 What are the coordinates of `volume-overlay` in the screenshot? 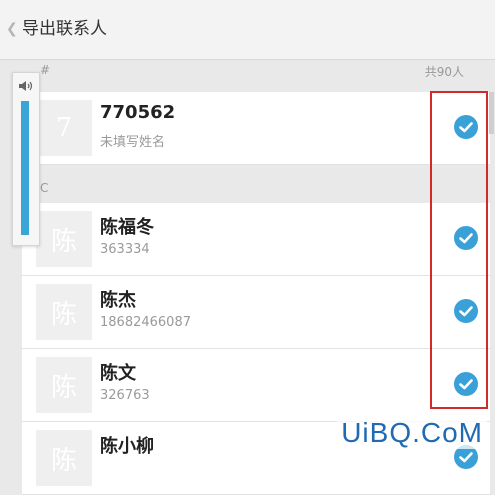 It's located at (26, 159).